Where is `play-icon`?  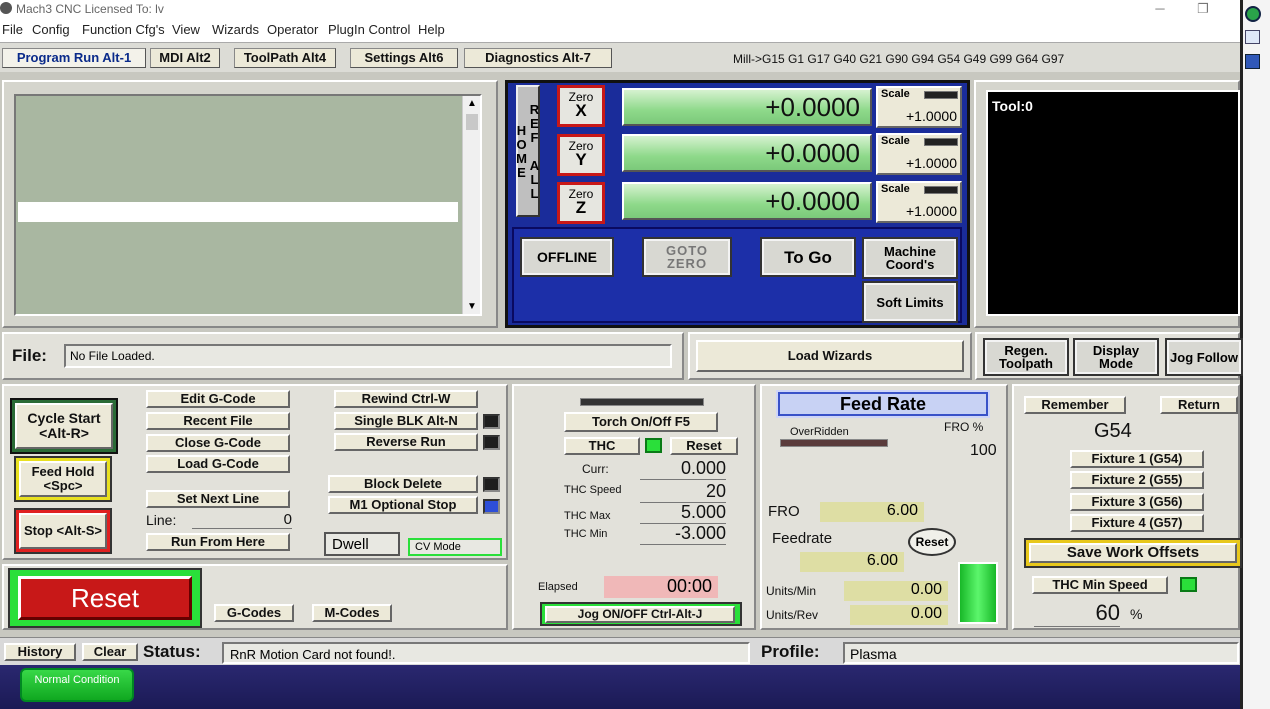
play-icon is located at coordinates (1253, 14).